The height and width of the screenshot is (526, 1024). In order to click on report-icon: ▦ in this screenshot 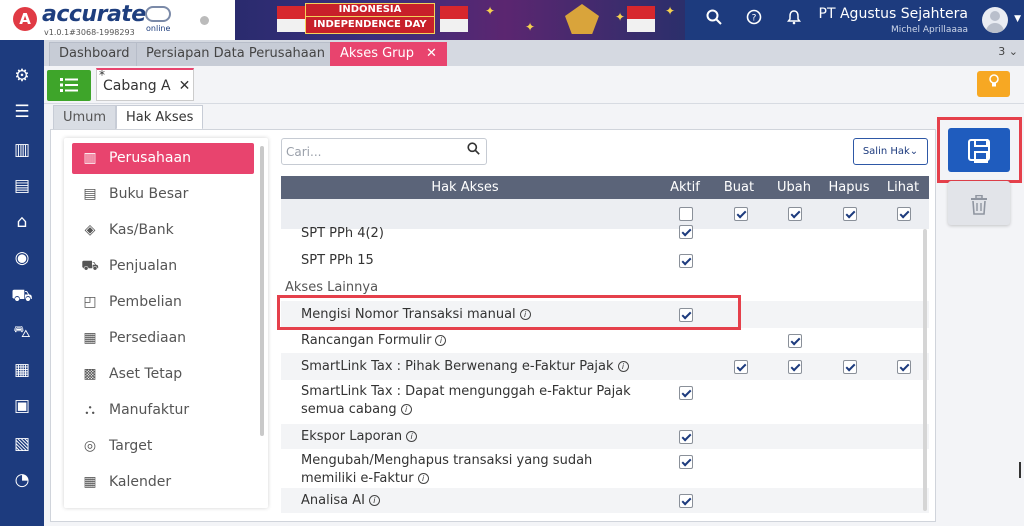, I will do `click(22, 370)`.